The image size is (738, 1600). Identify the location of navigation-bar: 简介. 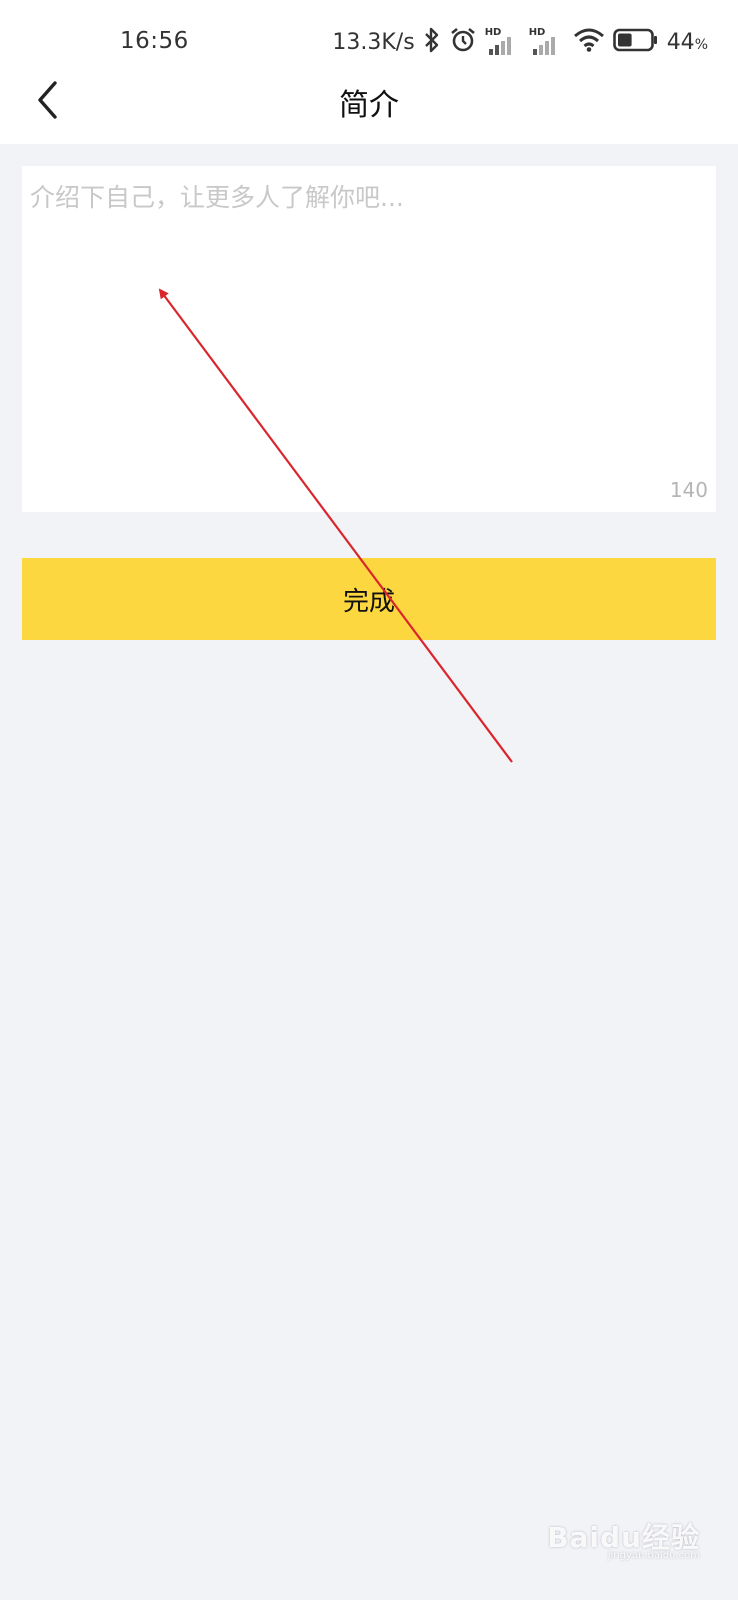
(369, 103).